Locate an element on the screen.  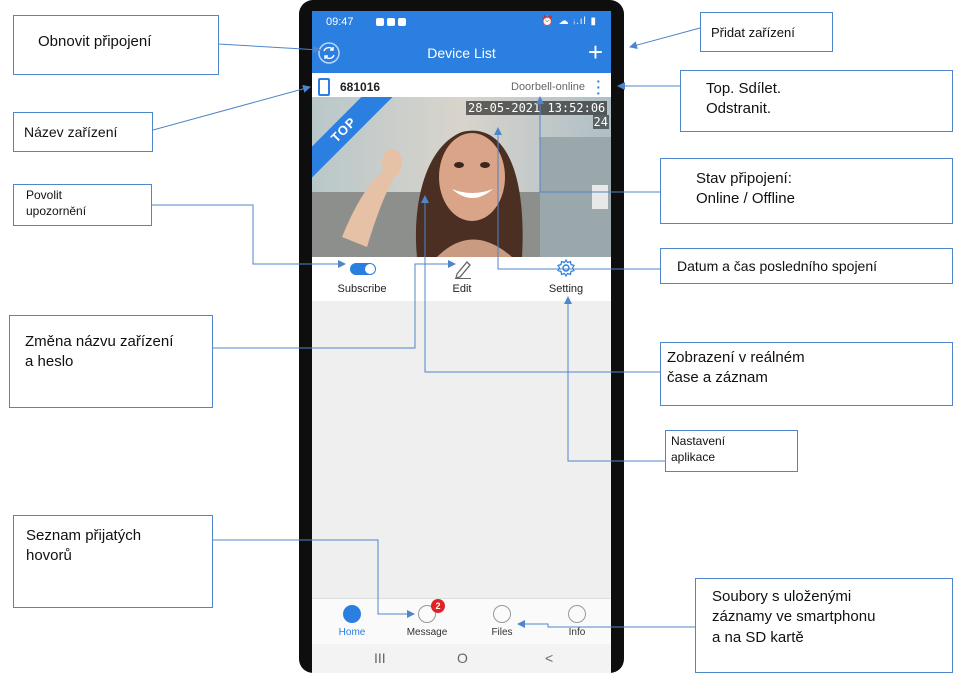
home-button: O is located at coordinates (462, 658).